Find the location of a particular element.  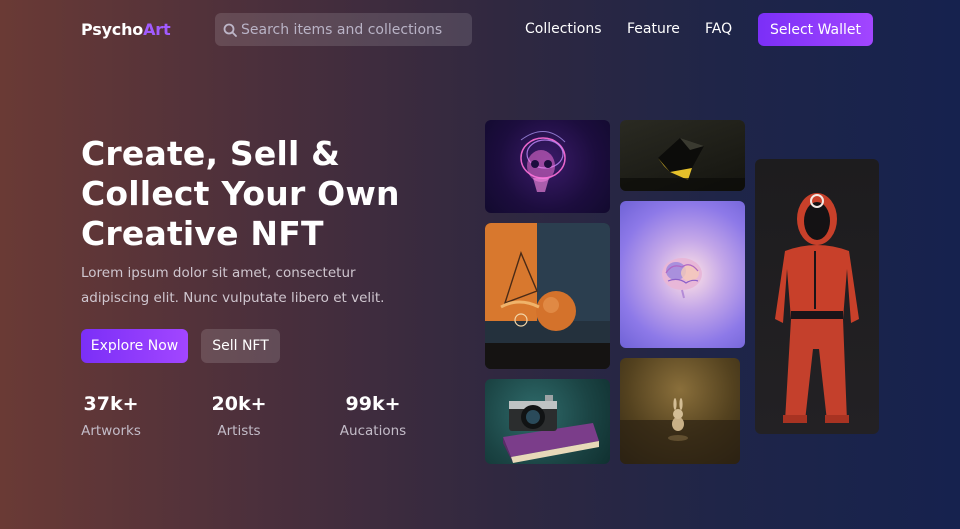

select-wallet-button: Select Wallet is located at coordinates (815, 29).